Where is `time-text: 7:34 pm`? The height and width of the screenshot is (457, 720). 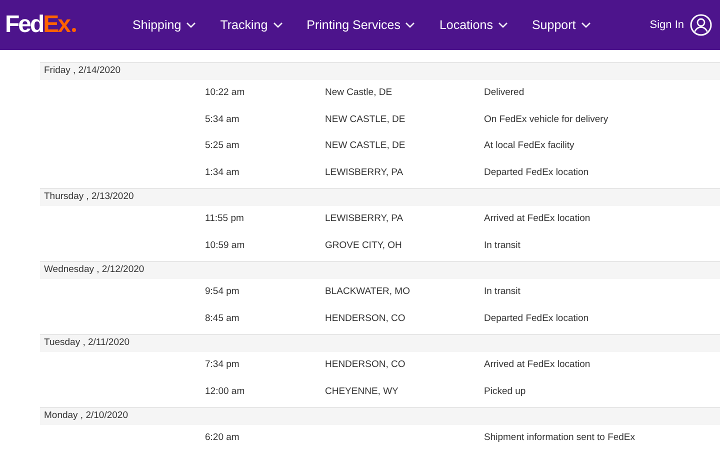 time-text: 7:34 pm is located at coordinates (222, 364).